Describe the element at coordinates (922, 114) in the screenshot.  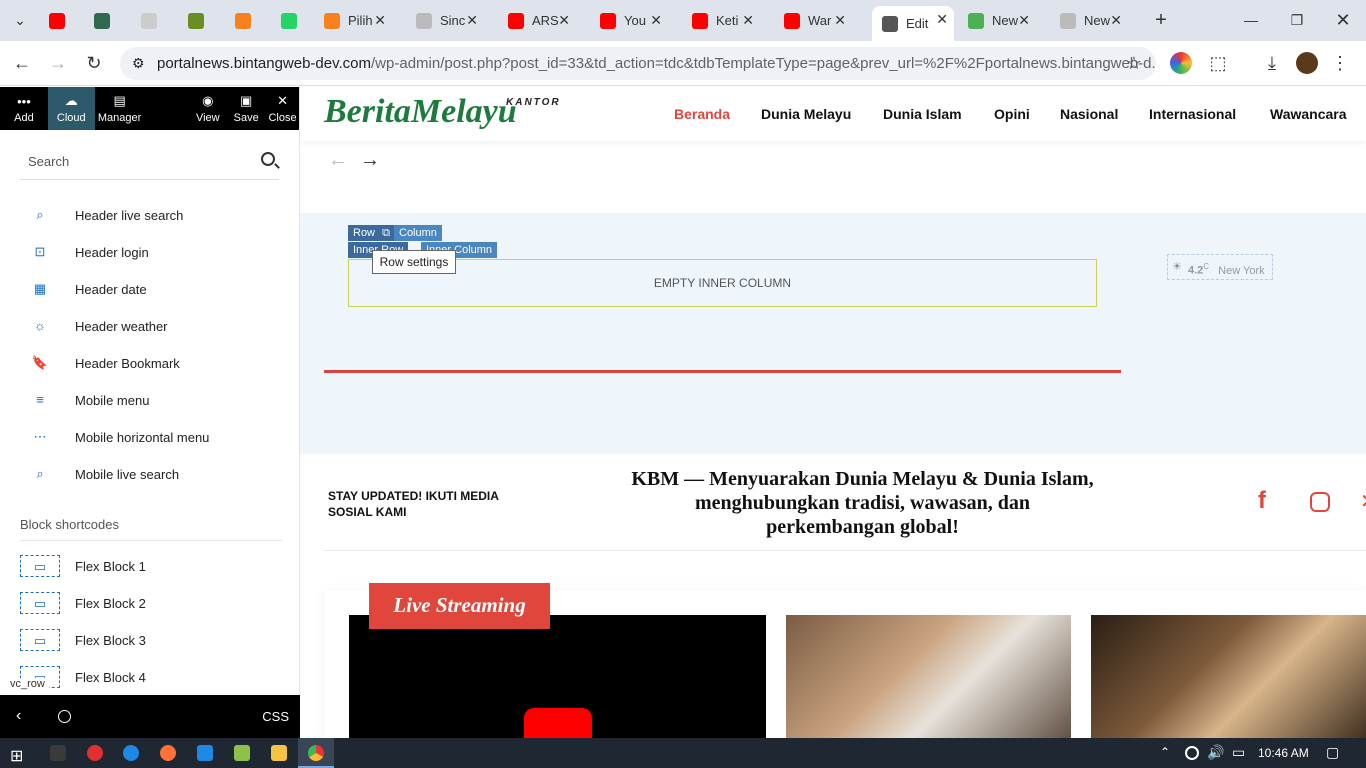
I see `nav-item: Dunia Islam` at that location.